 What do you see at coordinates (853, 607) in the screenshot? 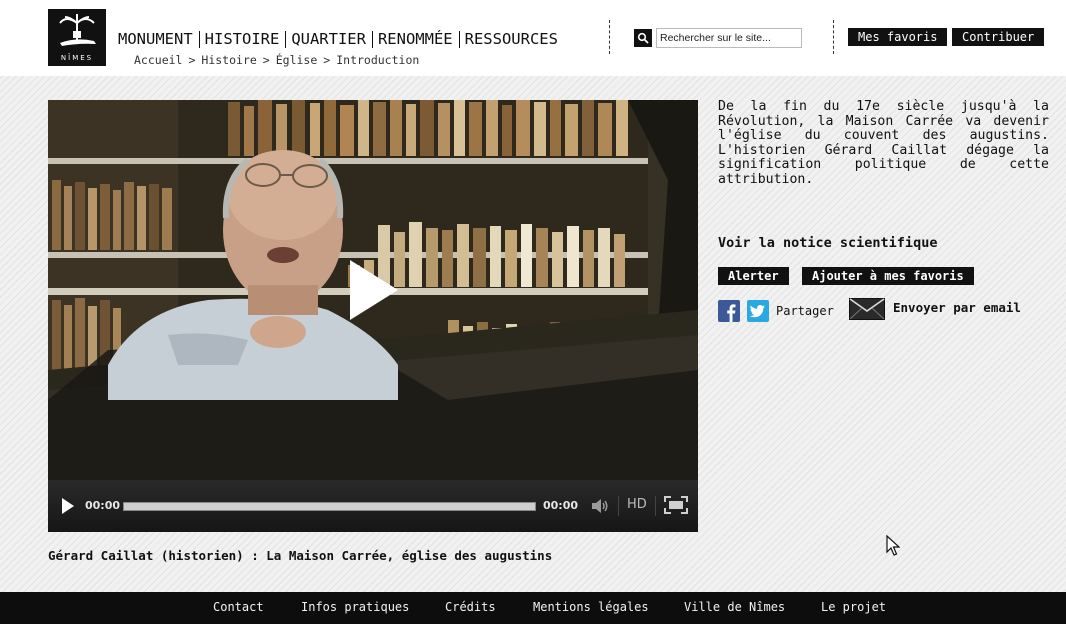
I see `footer-link-le-projet: Le projet` at bounding box center [853, 607].